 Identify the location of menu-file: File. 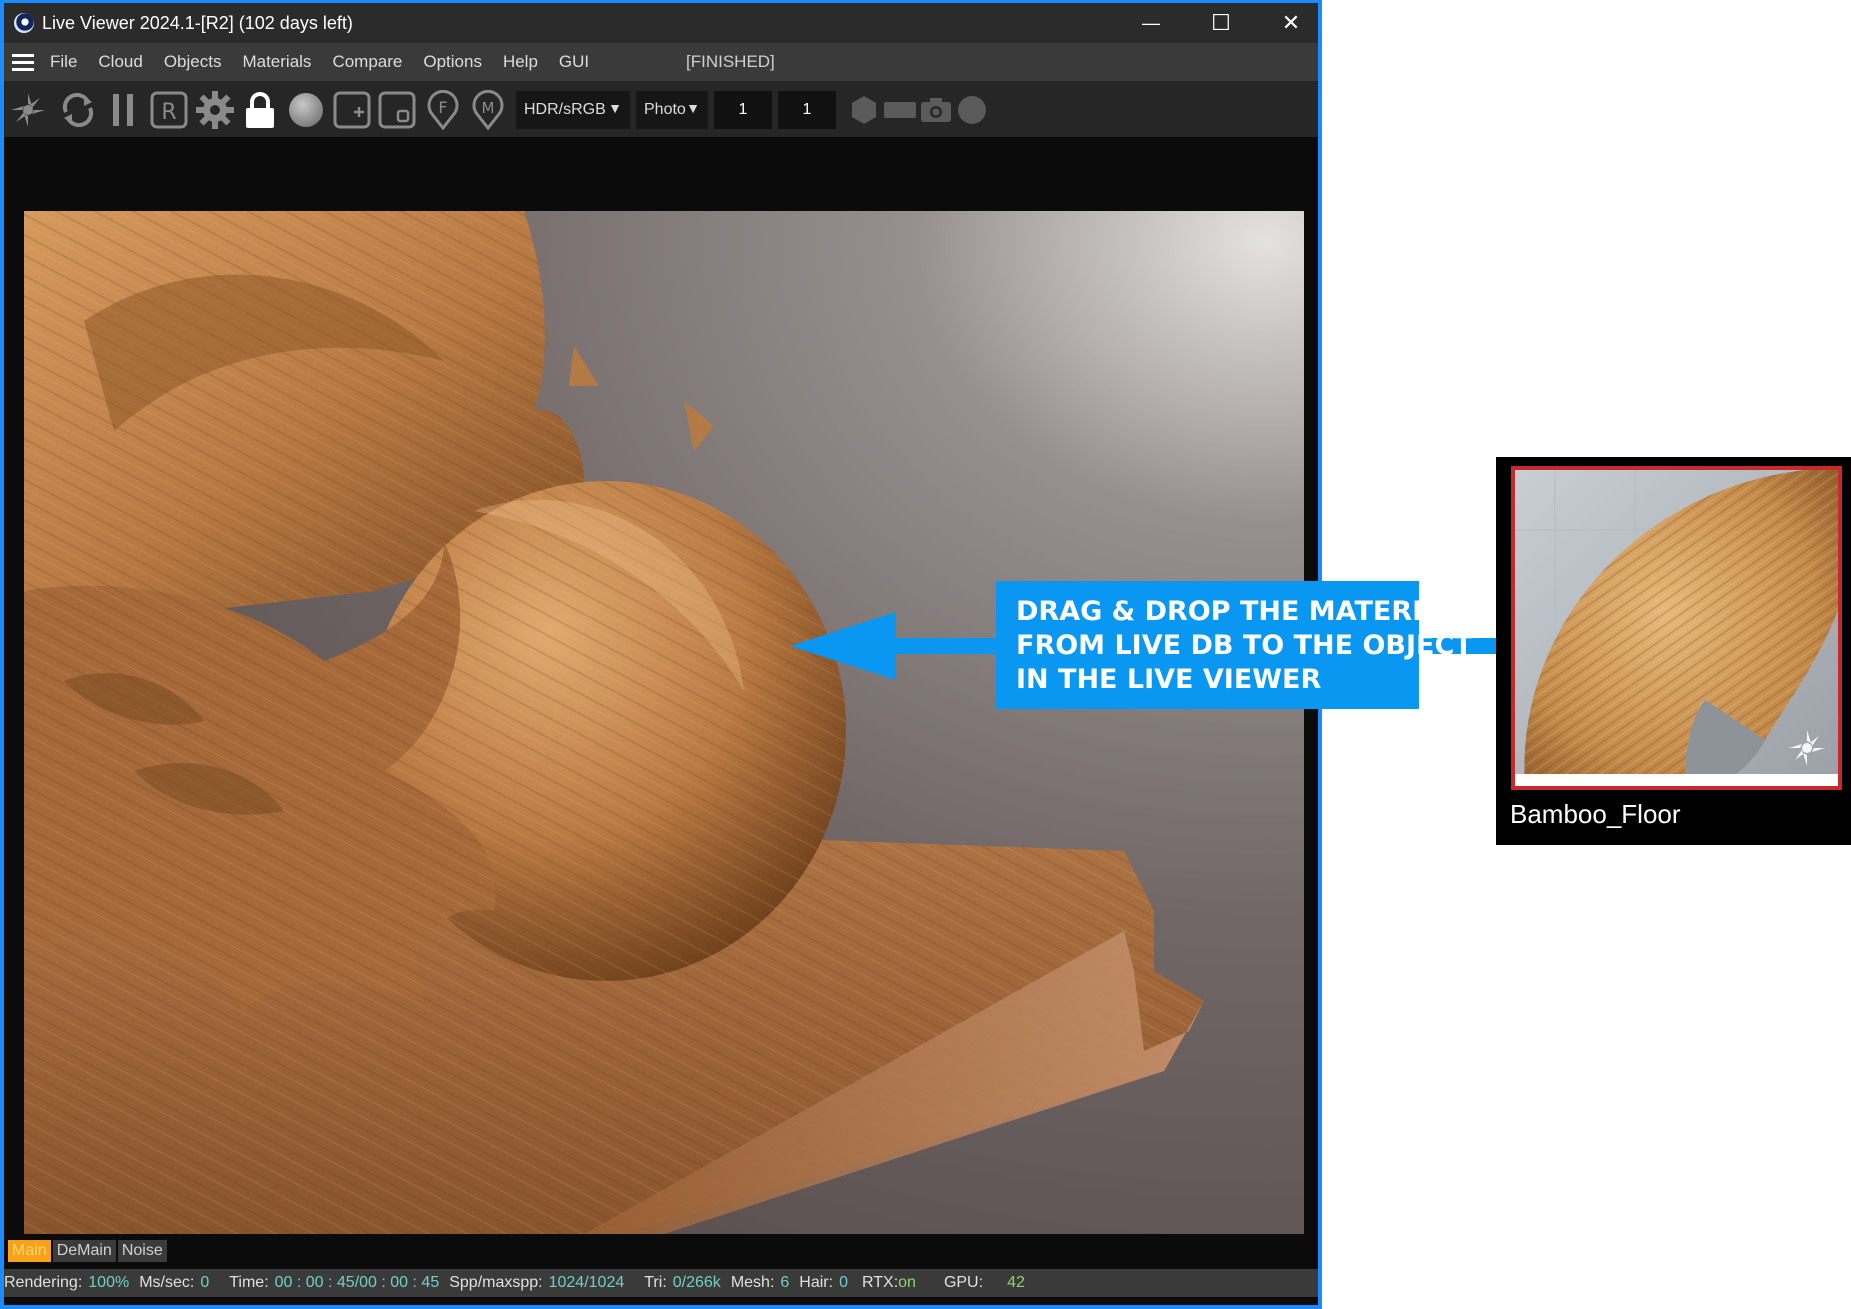
(63, 62).